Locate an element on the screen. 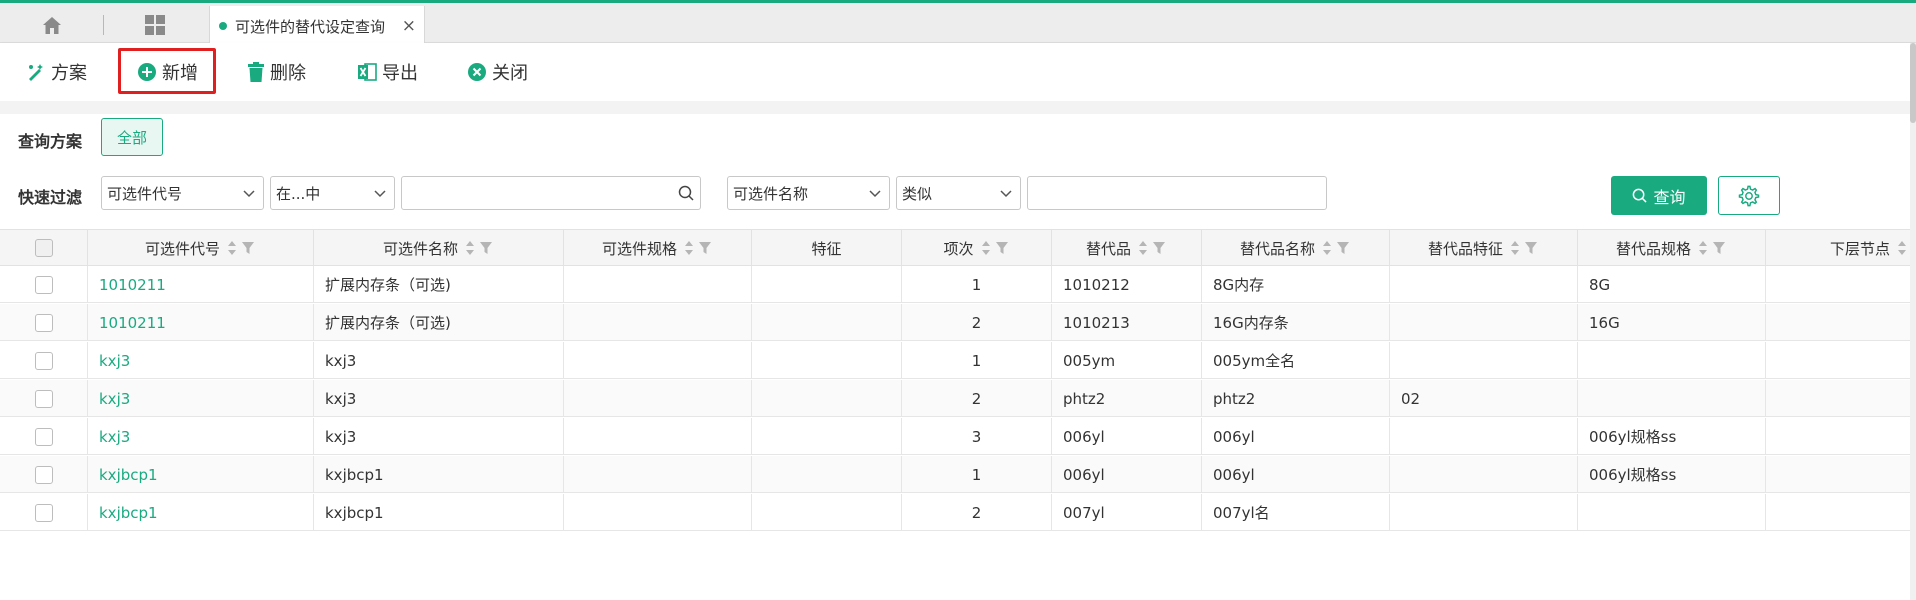  close-button: 关闭 is located at coordinates (497, 72).